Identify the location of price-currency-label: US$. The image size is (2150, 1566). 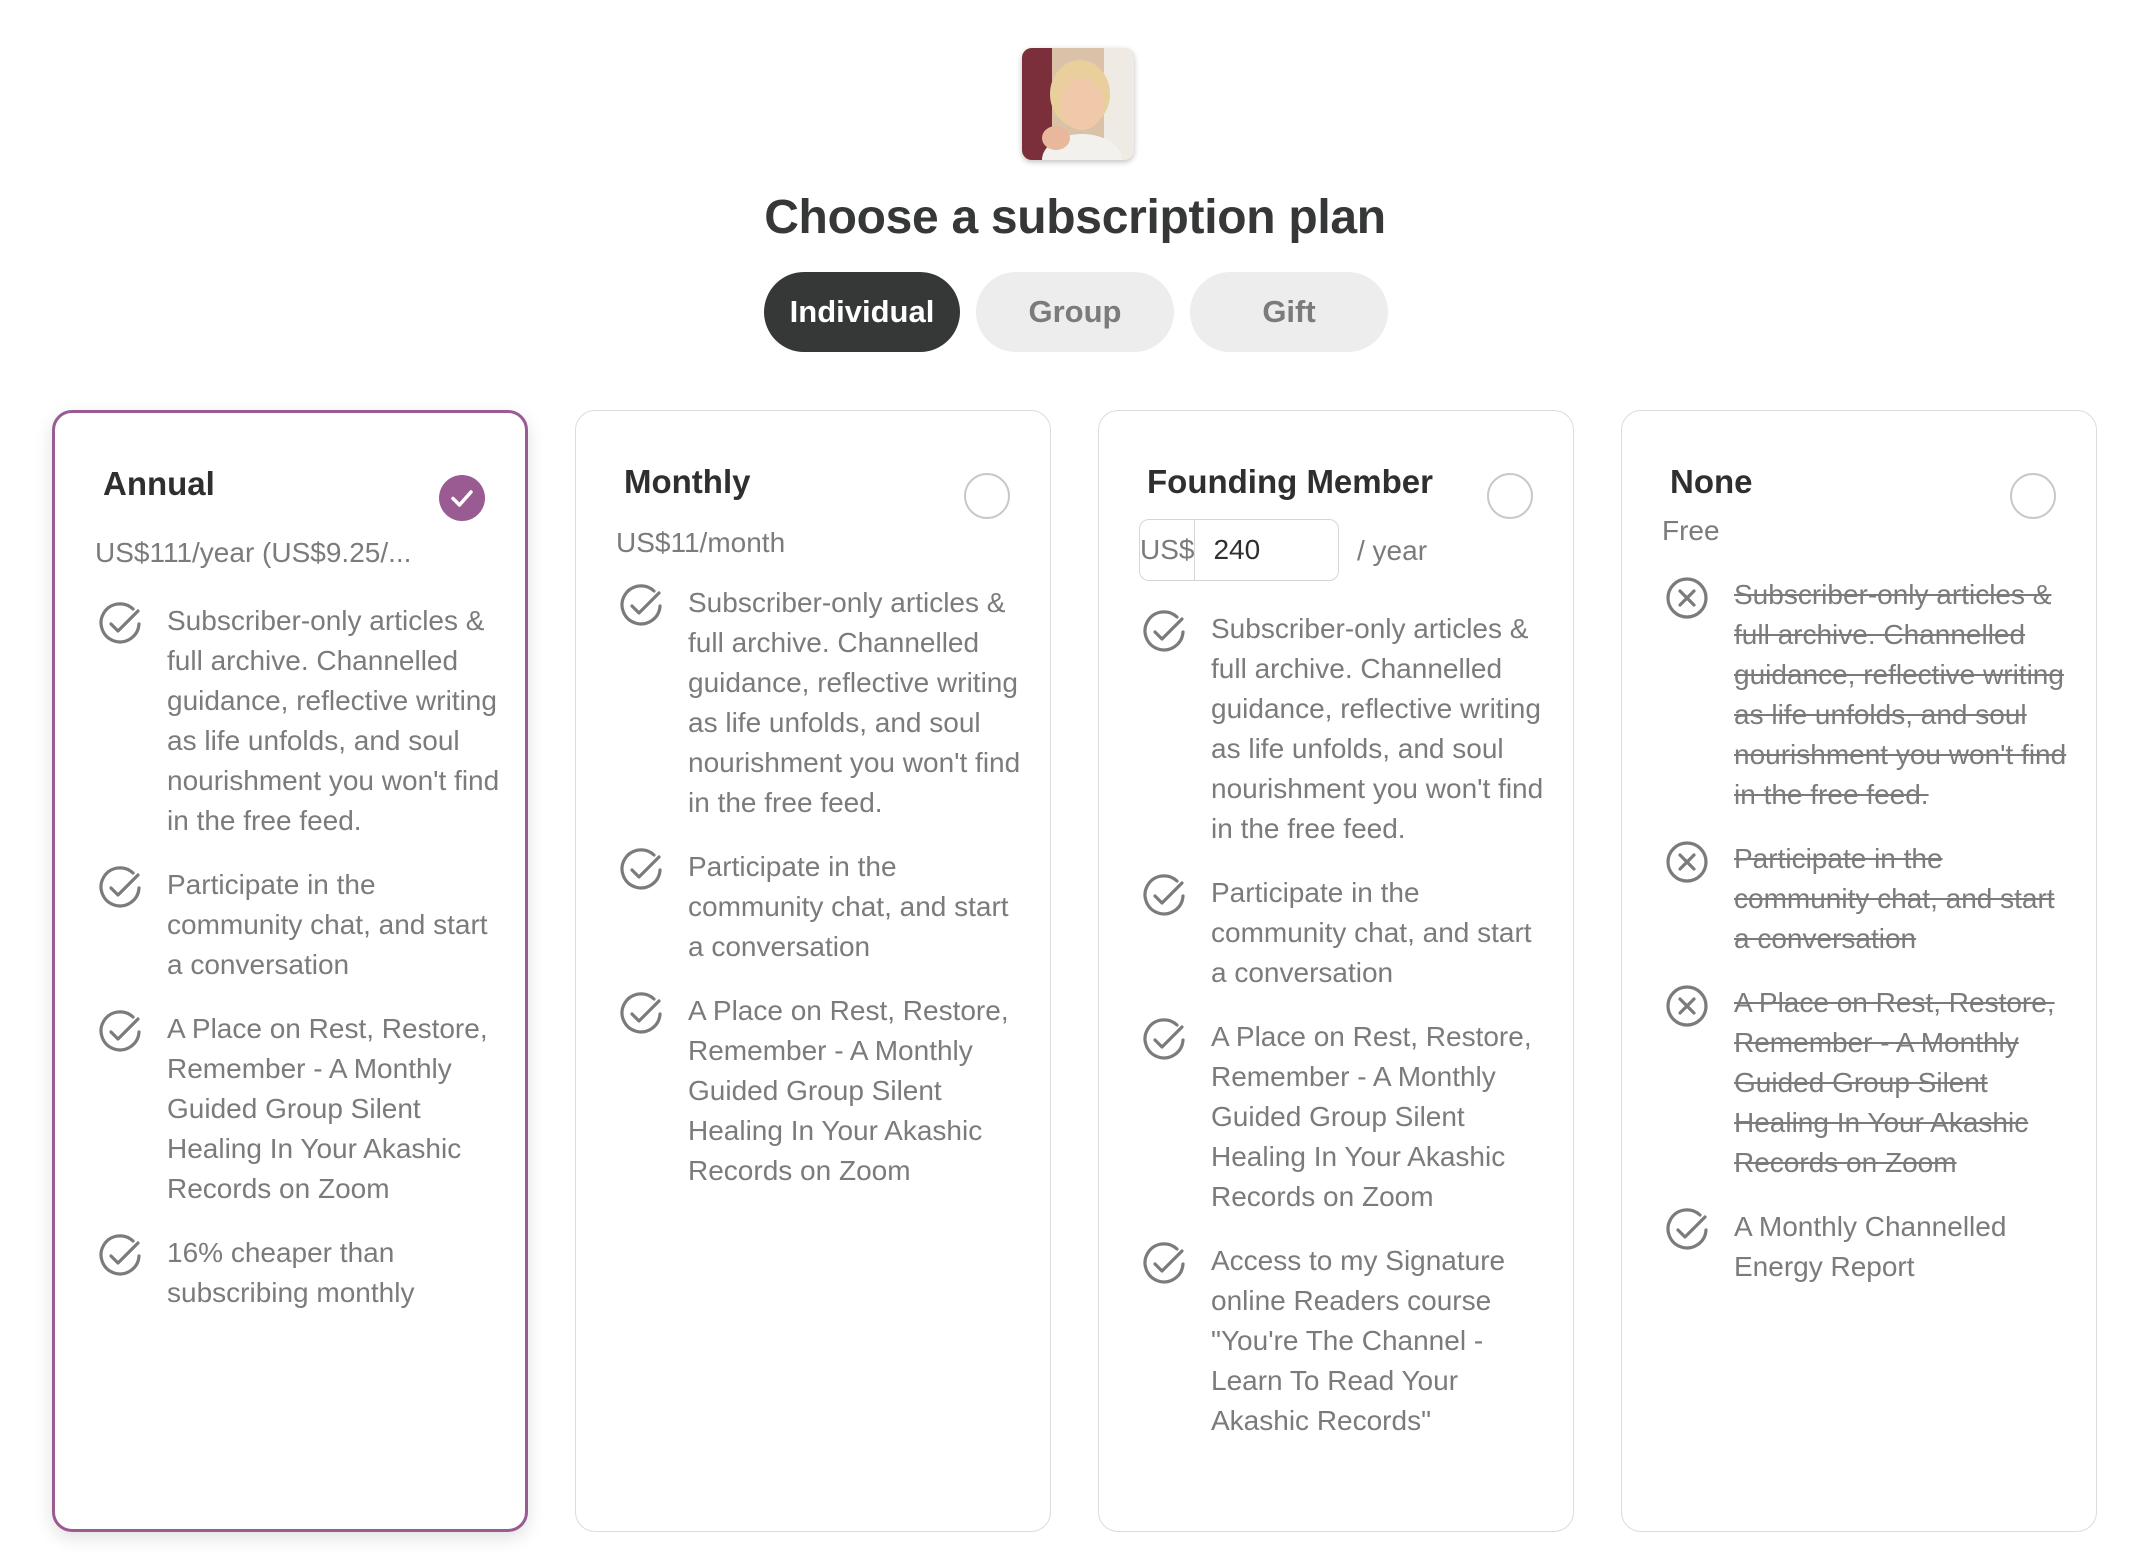
(1168, 550).